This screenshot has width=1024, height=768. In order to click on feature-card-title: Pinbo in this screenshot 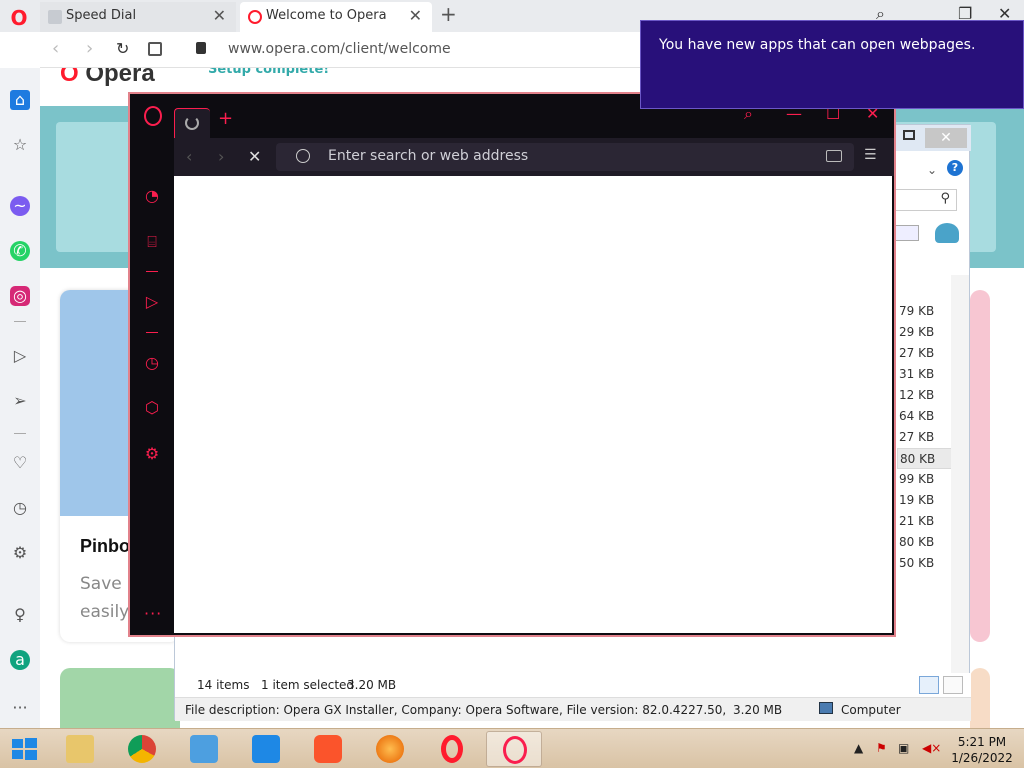, I will do `click(105, 546)`.